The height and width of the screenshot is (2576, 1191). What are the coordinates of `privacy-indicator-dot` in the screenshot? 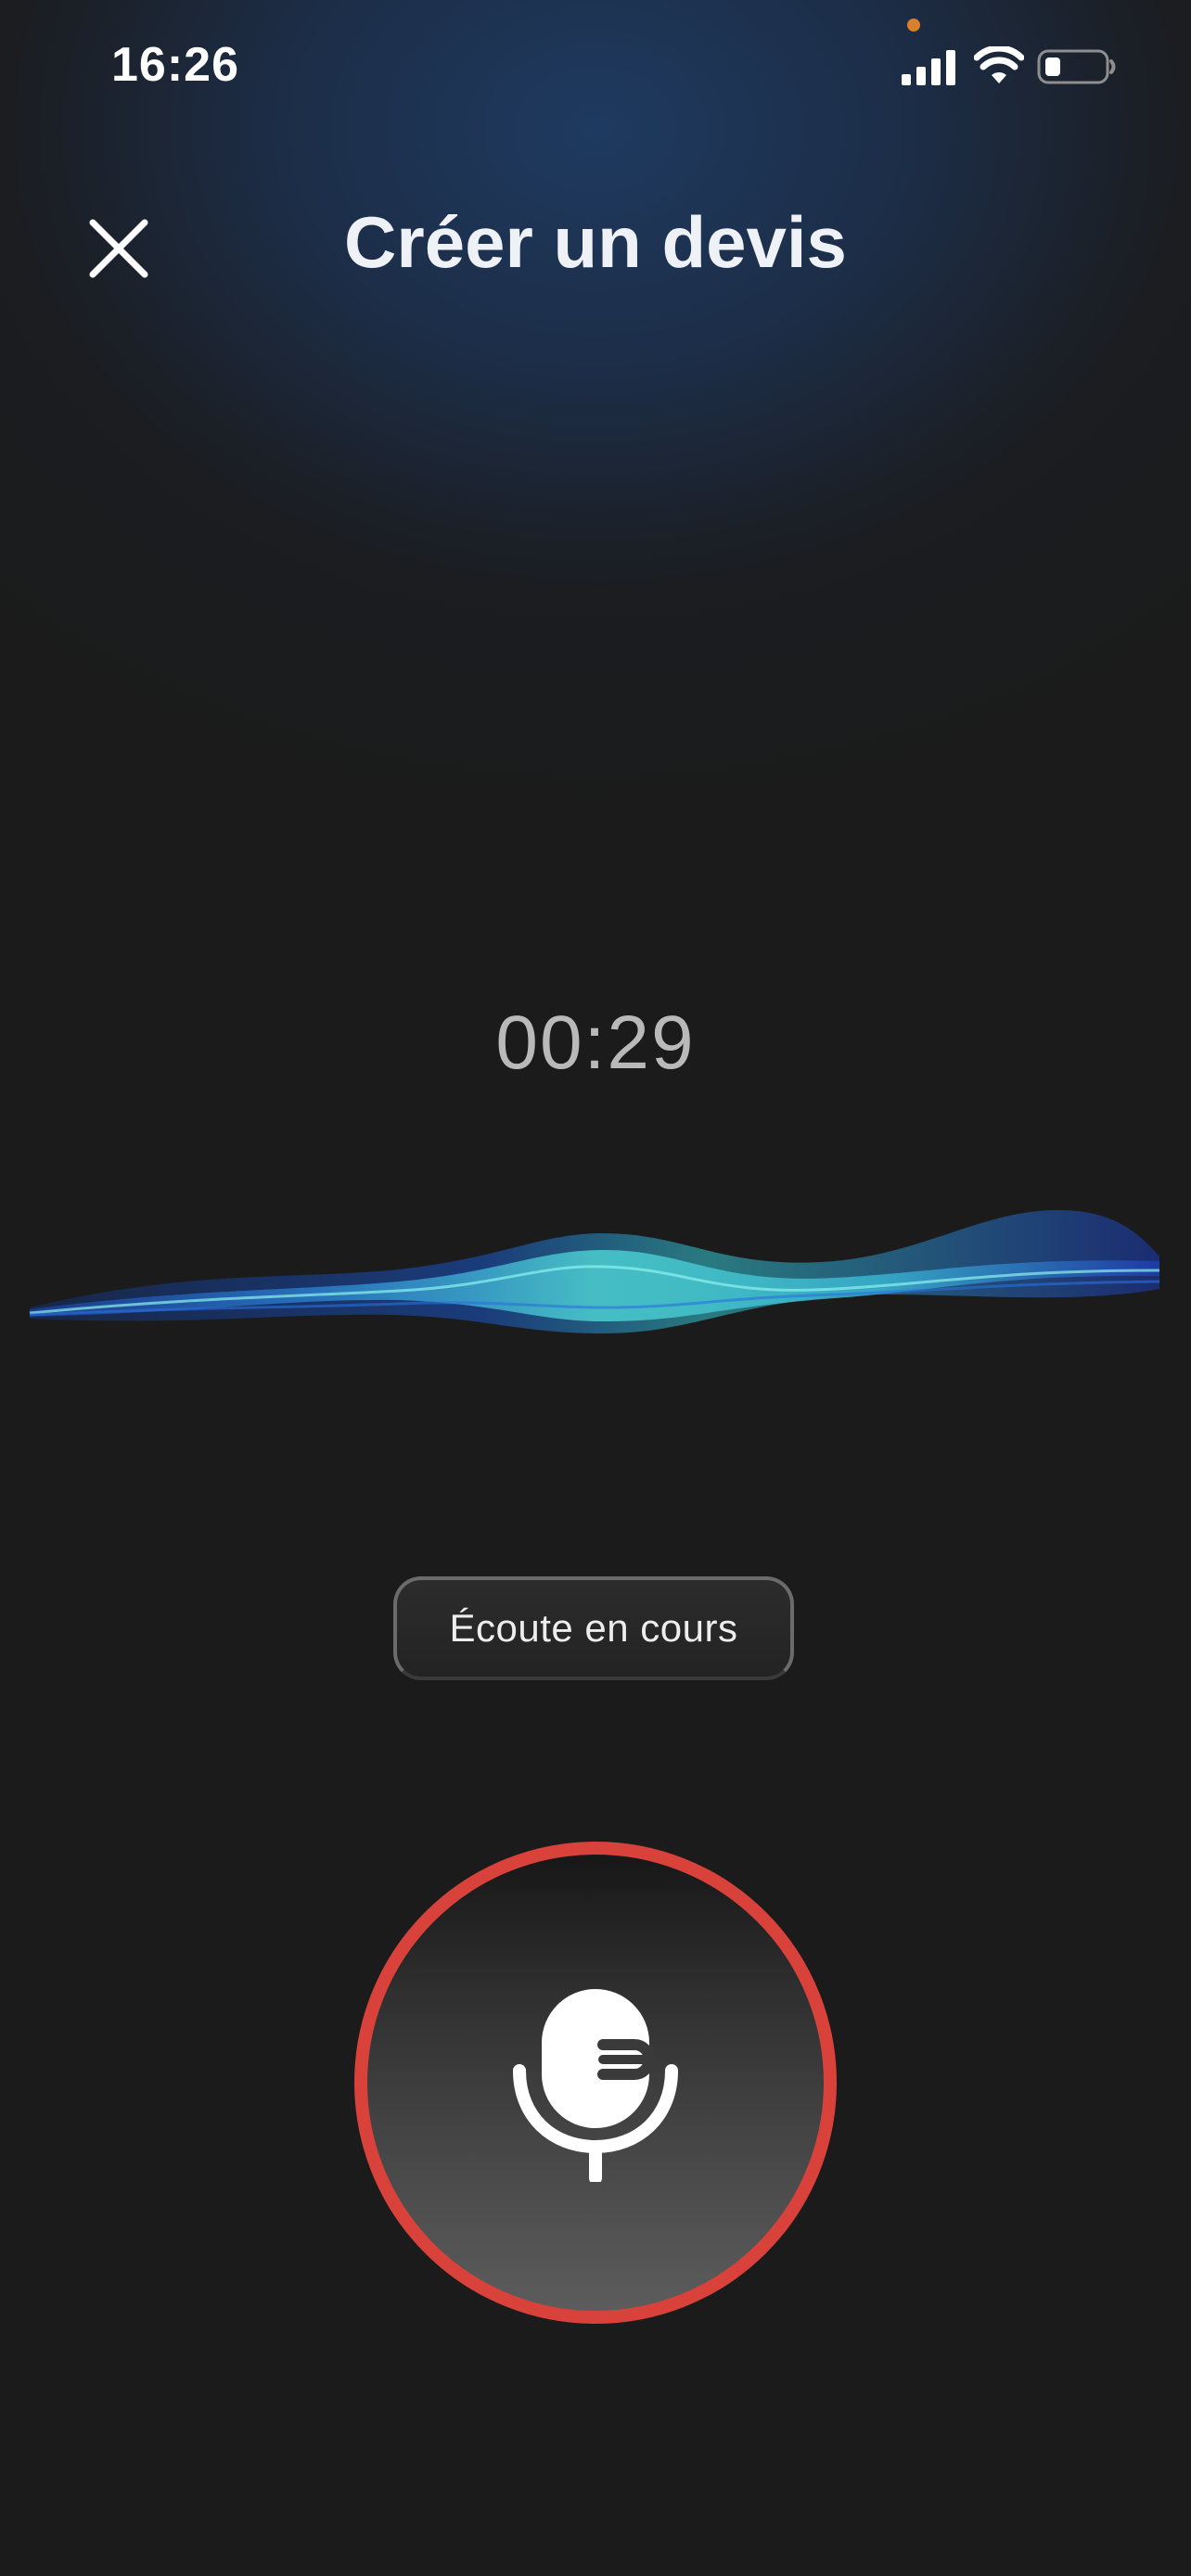 It's located at (913, 26).